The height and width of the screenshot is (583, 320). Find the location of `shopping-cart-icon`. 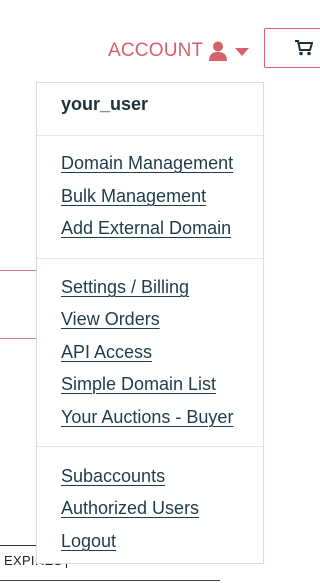

shopping-cart-icon is located at coordinates (304, 50).